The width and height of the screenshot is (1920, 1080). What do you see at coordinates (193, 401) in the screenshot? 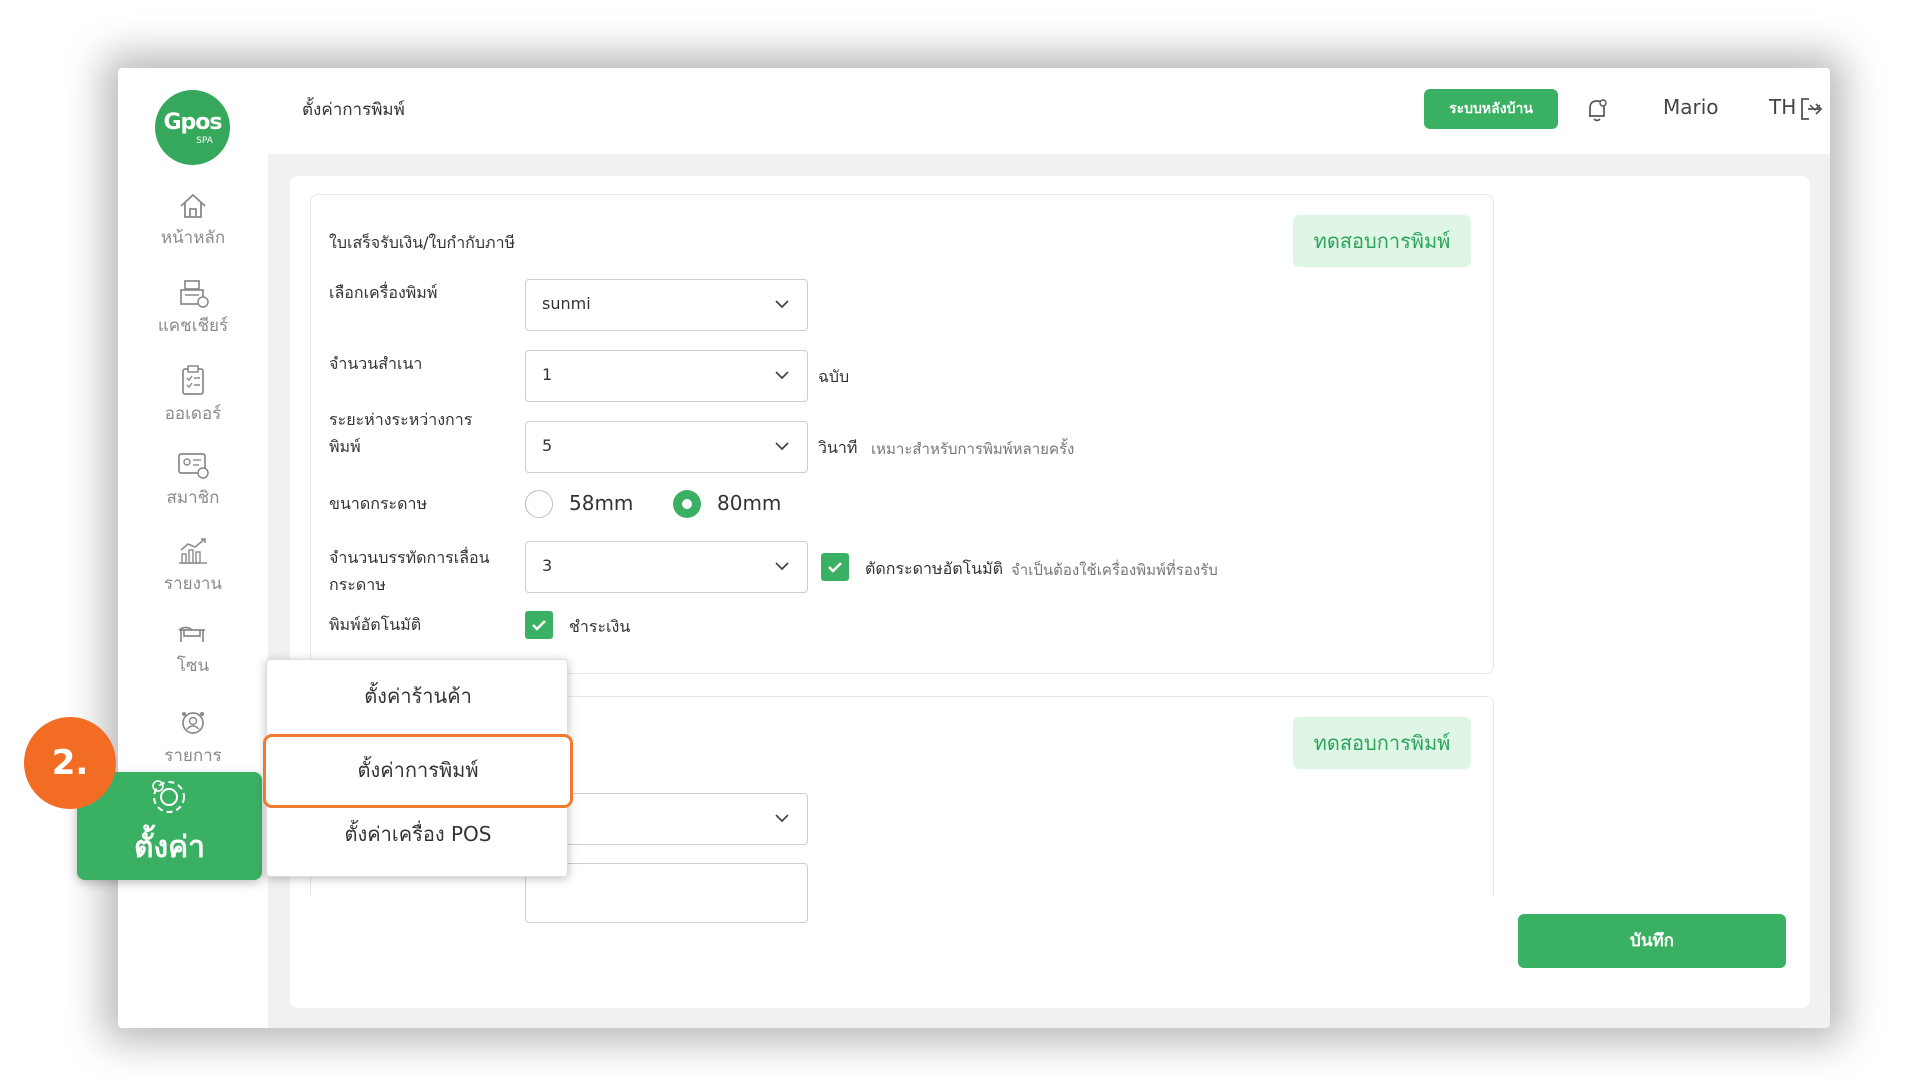
I see `sidebar-item-orders: ออเดอร์` at bounding box center [193, 401].